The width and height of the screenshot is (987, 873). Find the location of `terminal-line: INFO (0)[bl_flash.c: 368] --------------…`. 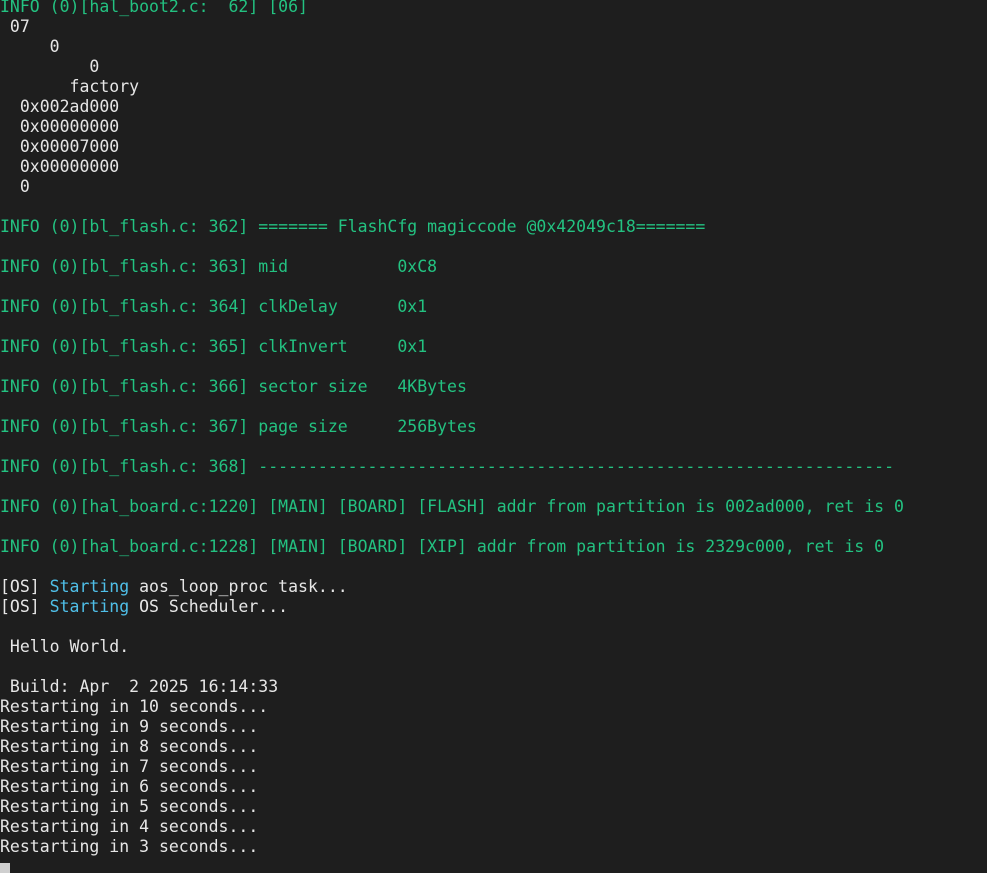

terminal-line: INFO (0)[bl_flash.c: 368] --------------… is located at coordinates (493, 467).